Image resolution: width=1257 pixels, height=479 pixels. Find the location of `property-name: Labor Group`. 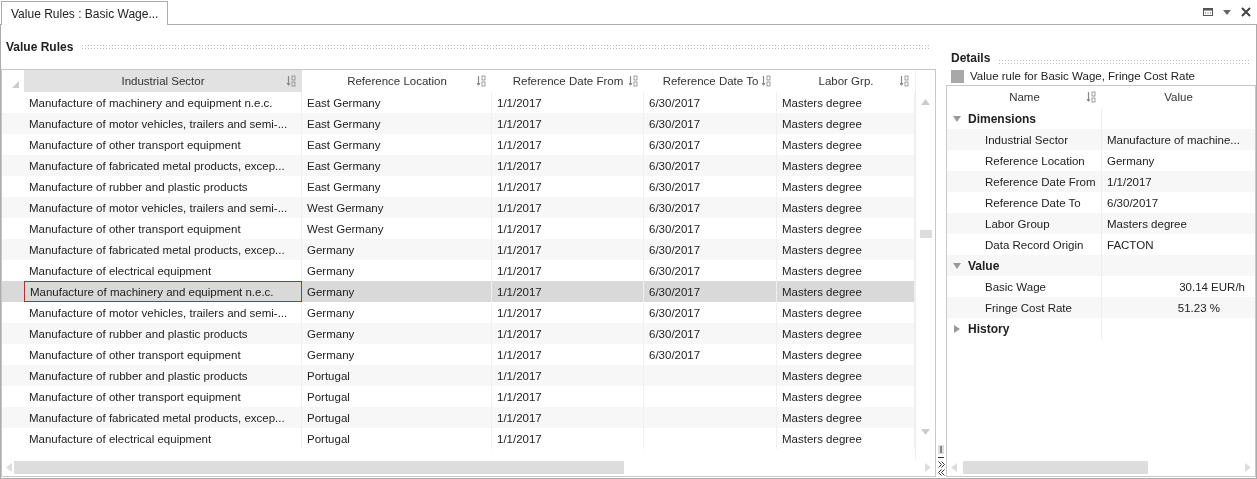

property-name: Labor Group is located at coordinates (1024, 223).